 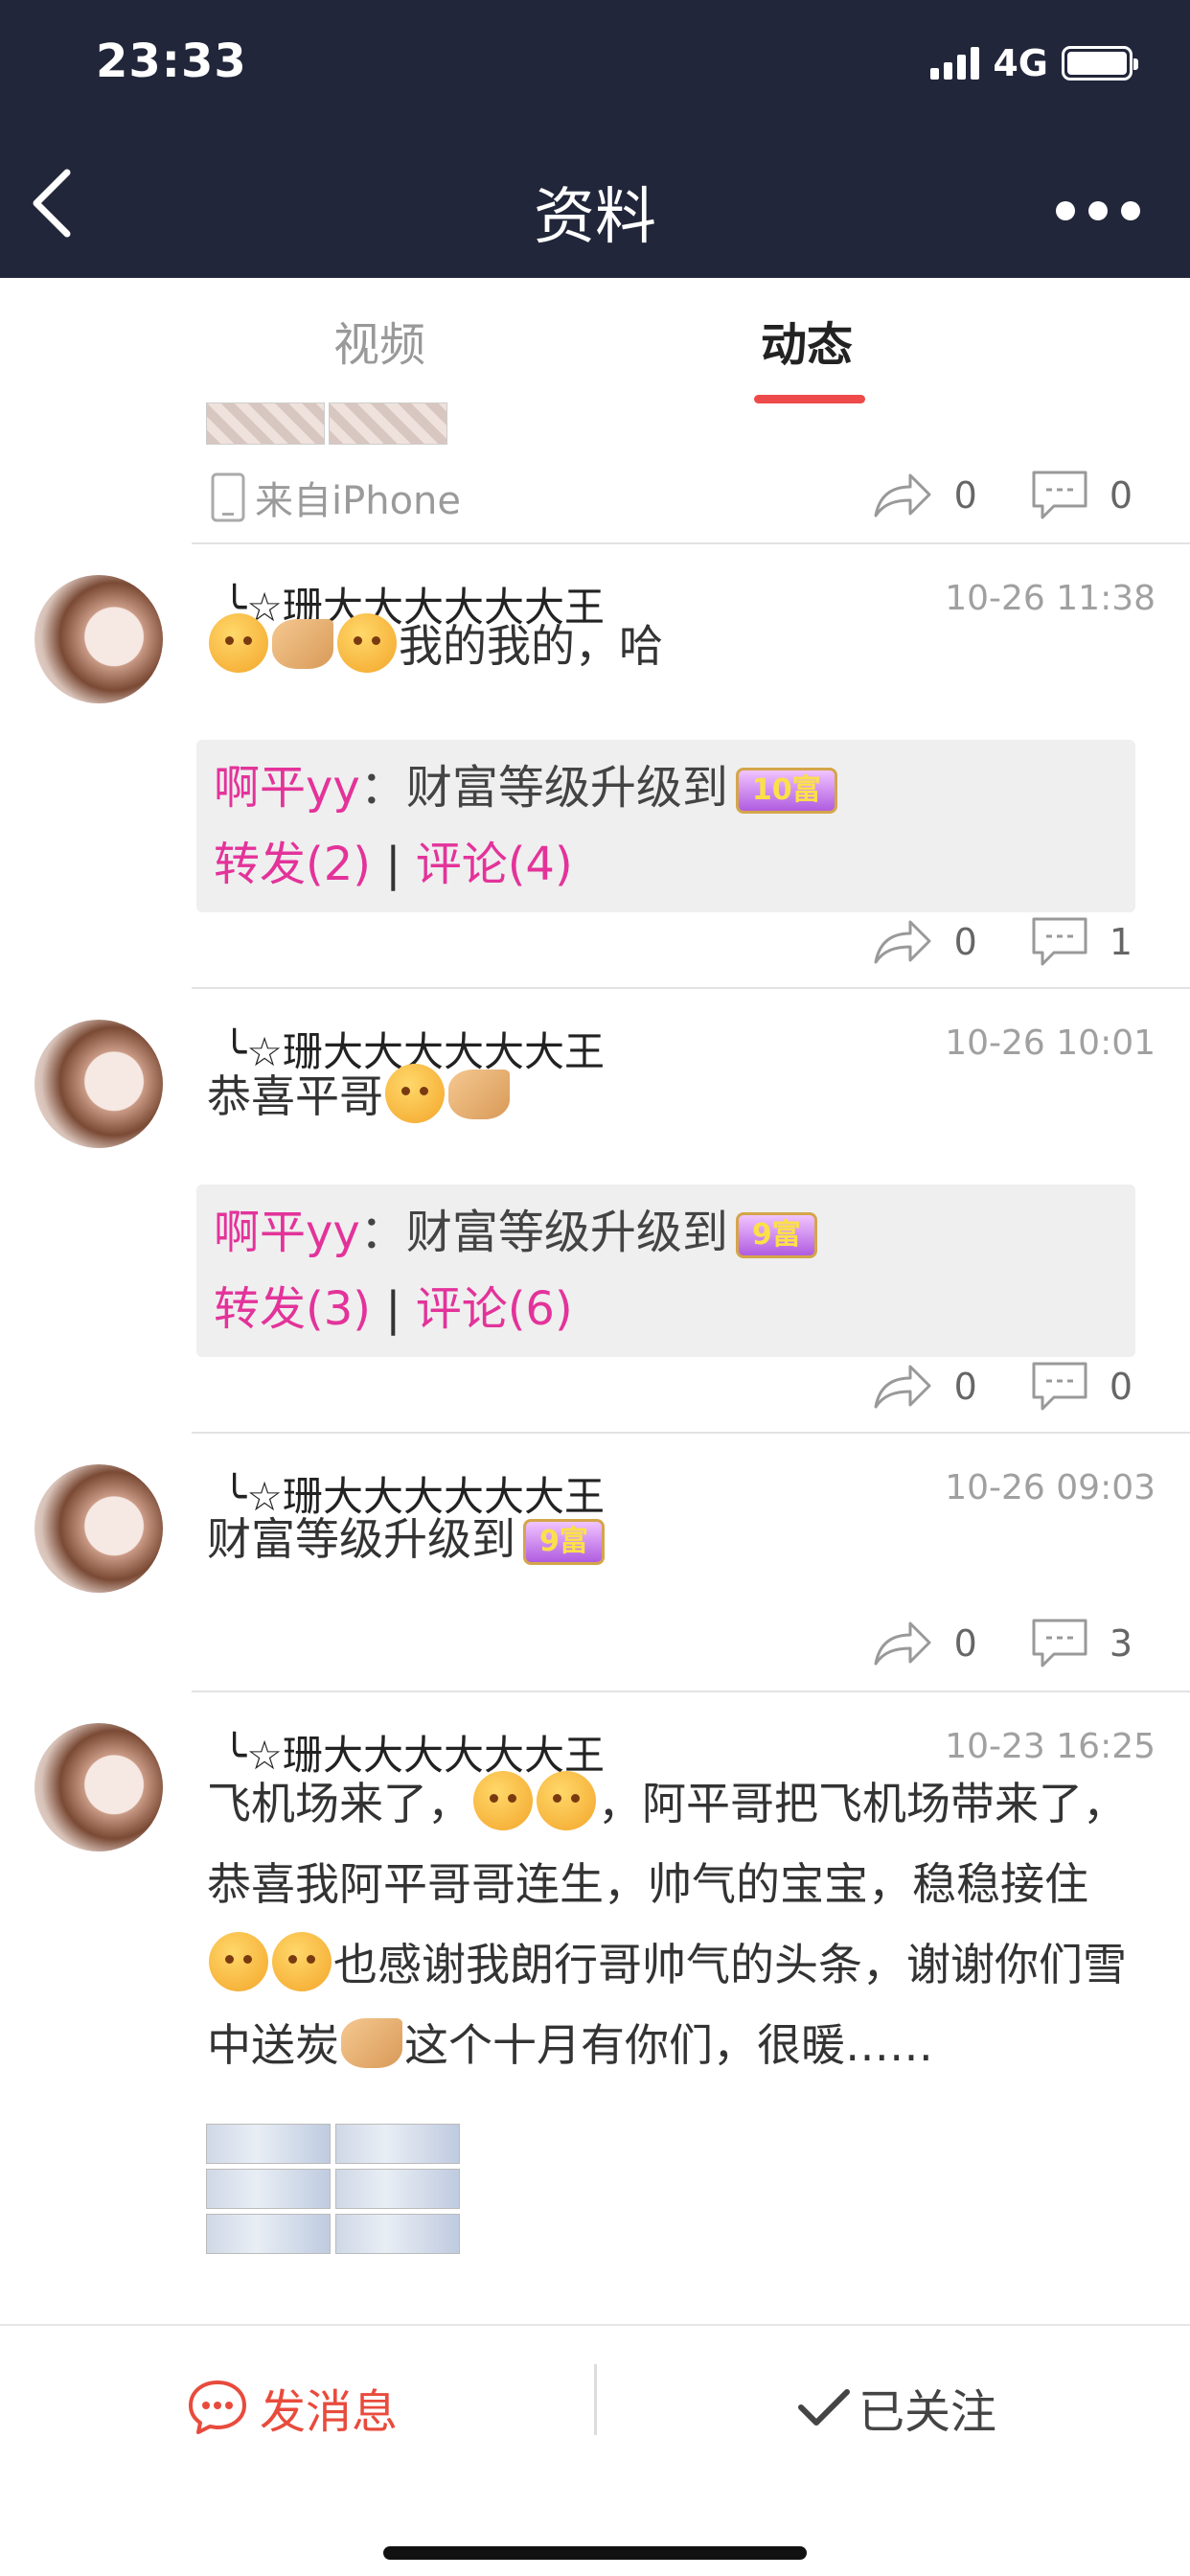 I want to click on post-actions: 0 3, so click(x=976, y=1644).